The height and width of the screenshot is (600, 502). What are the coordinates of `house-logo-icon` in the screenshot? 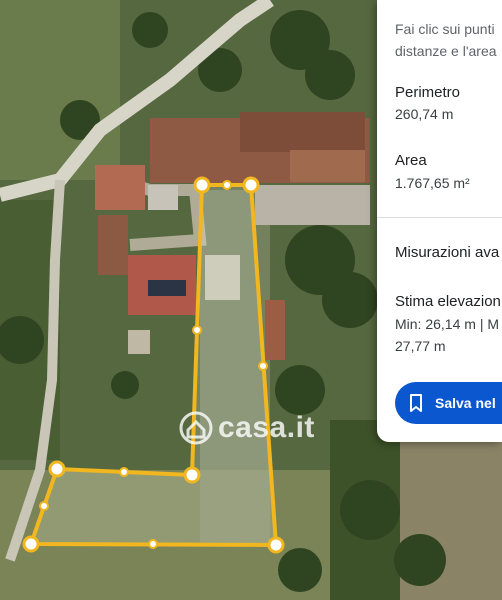 It's located at (196, 428).